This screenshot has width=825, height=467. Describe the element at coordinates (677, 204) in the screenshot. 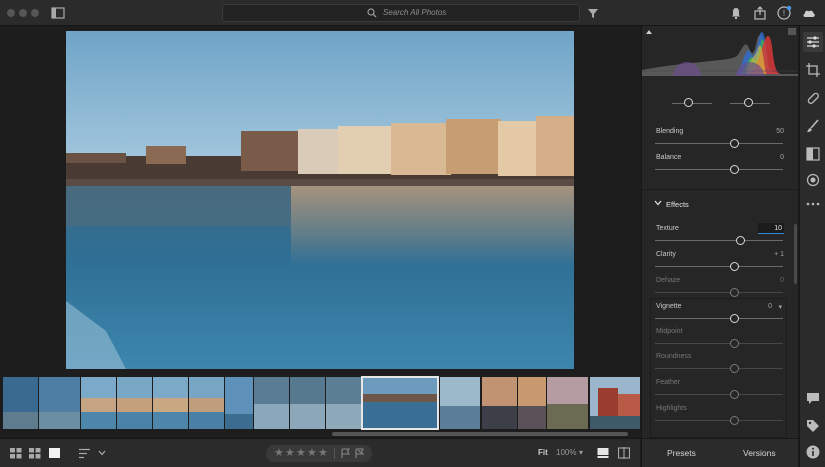

I see `effects-section-title: Effects` at that location.